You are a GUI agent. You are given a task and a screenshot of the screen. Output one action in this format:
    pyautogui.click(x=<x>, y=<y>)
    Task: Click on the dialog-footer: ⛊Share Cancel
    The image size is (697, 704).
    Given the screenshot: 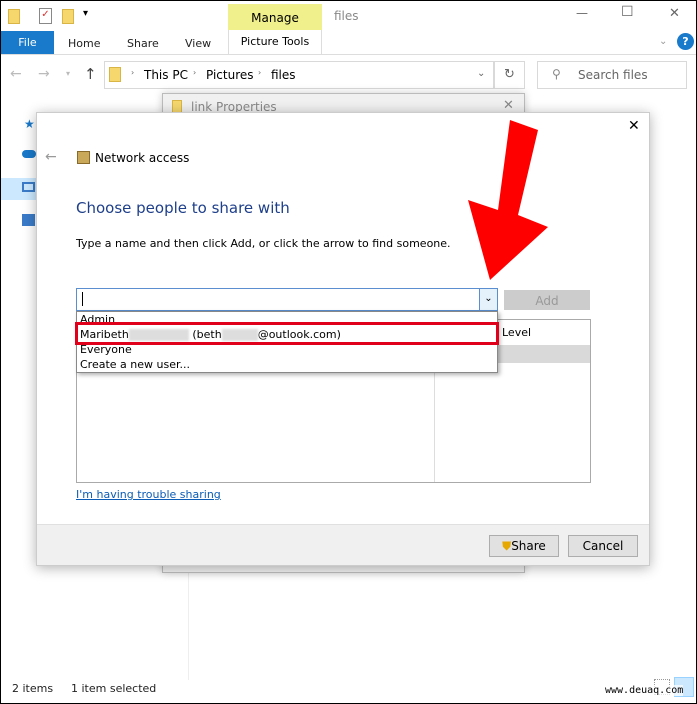 What is the action you would take?
    pyautogui.click(x=343, y=544)
    